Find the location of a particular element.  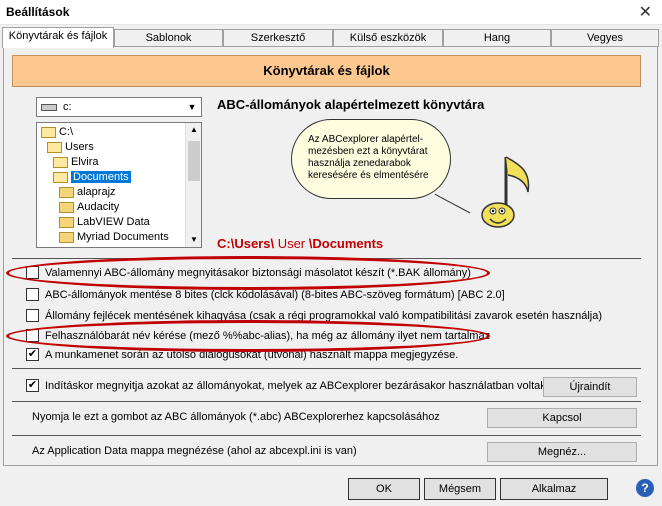

apply-button: Alkalmaz is located at coordinates (554, 489).